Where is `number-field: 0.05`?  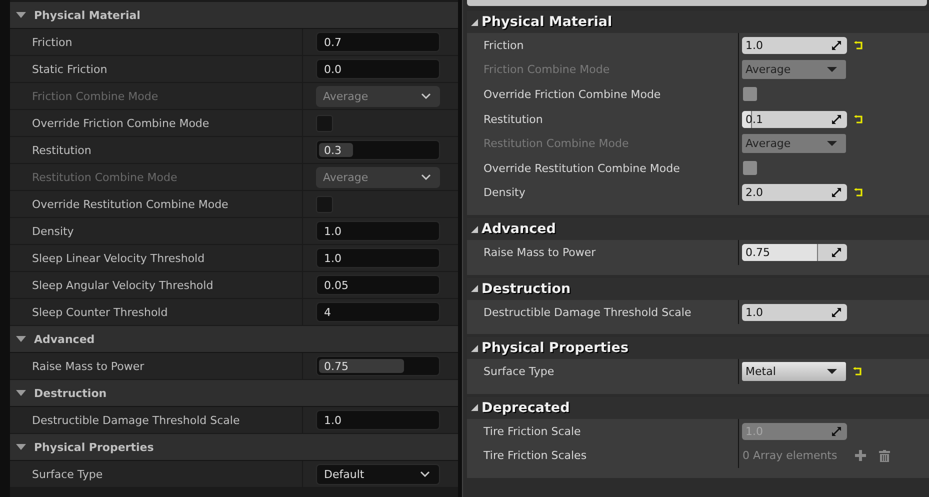 number-field: 0.05 is located at coordinates (378, 285).